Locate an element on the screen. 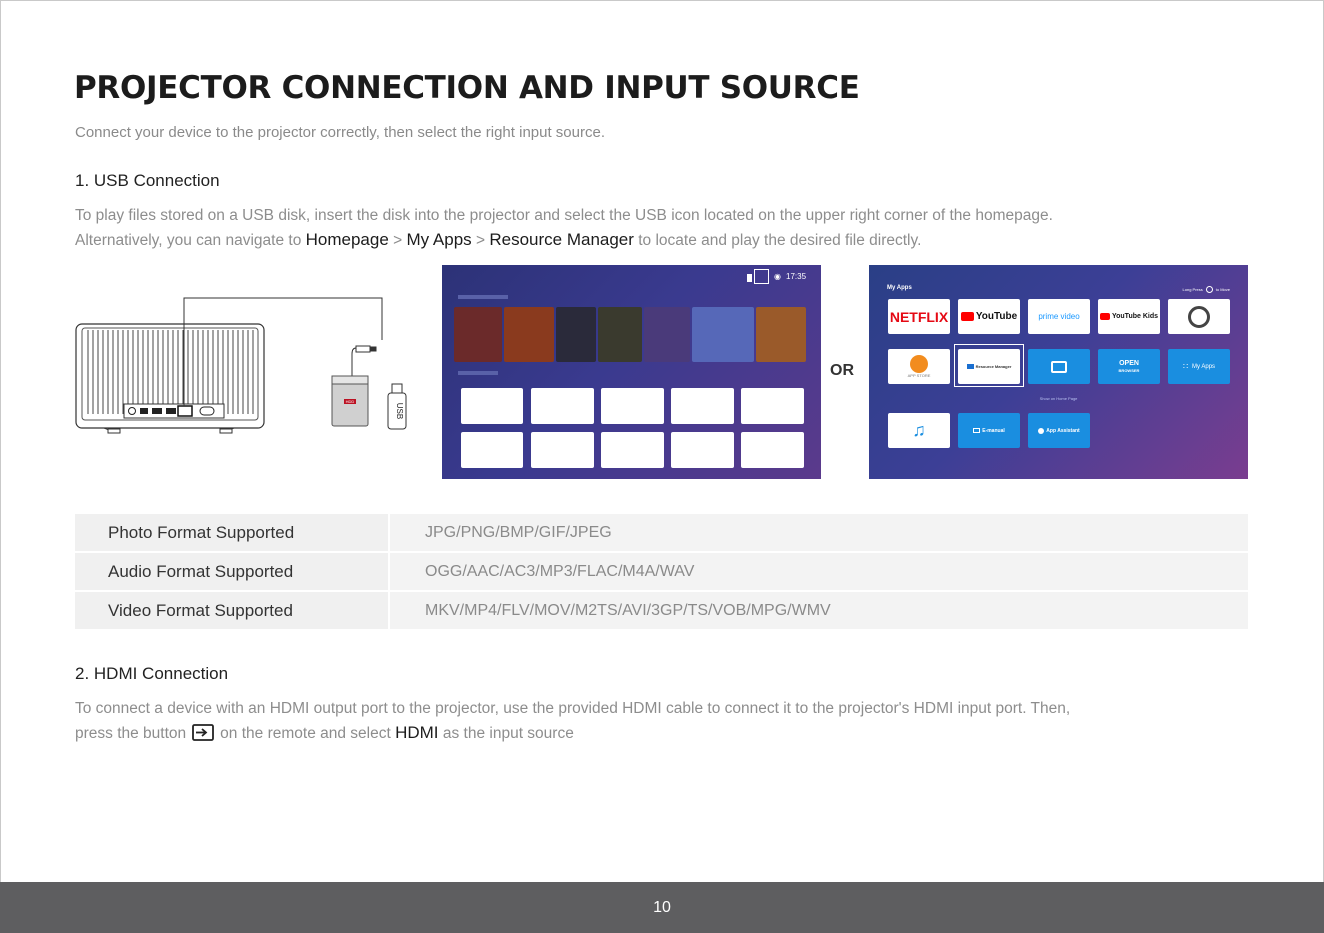  hdmi-heading: 2. HDMI Connection is located at coordinates (152, 673).